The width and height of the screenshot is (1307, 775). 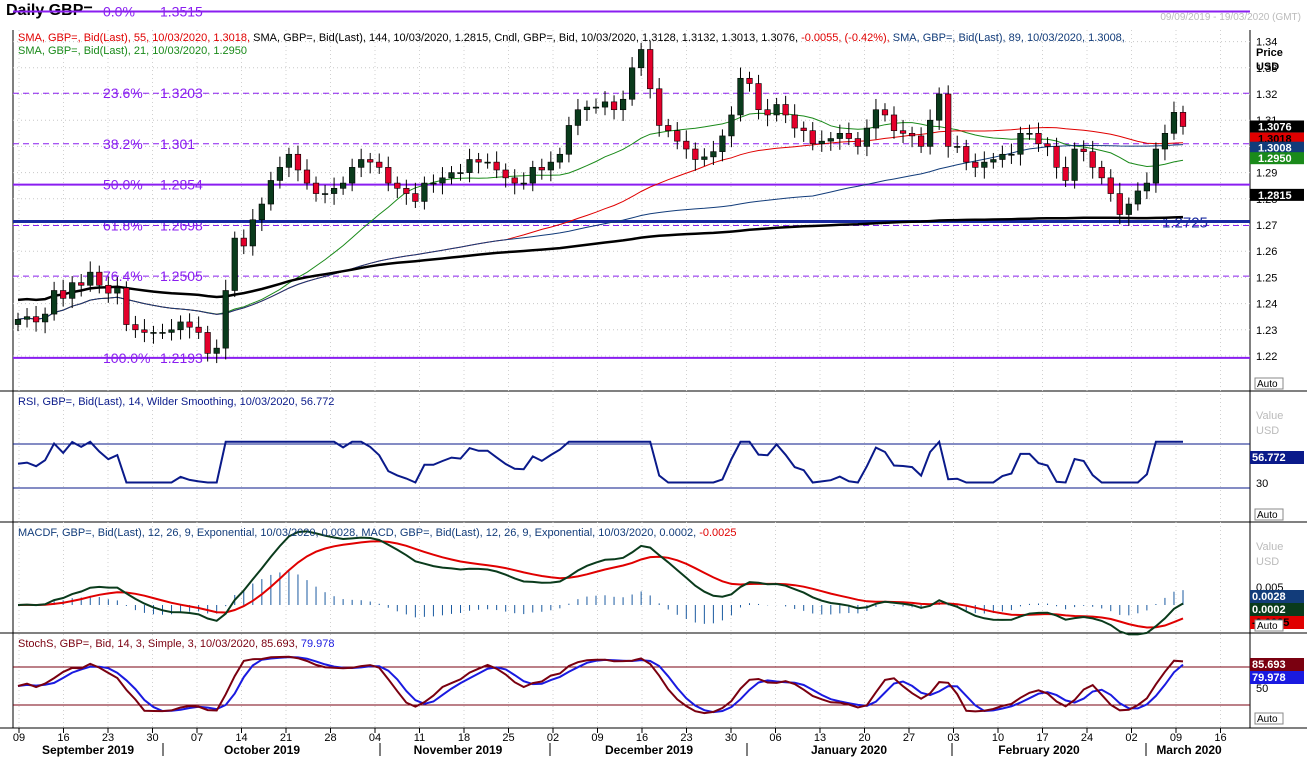 What do you see at coordinates (1267, 719) in the screenshot?
I see `stoch-auto-button-label: Auto` at bounding box center [1267, 719].